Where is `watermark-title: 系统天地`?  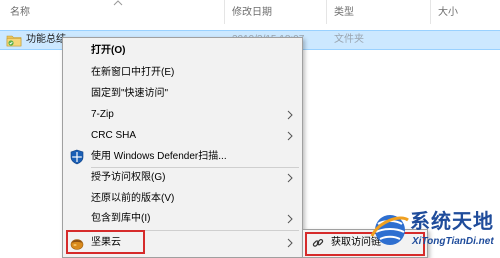
watermark-title: 系统天地 is located at coordinates (452, 222).